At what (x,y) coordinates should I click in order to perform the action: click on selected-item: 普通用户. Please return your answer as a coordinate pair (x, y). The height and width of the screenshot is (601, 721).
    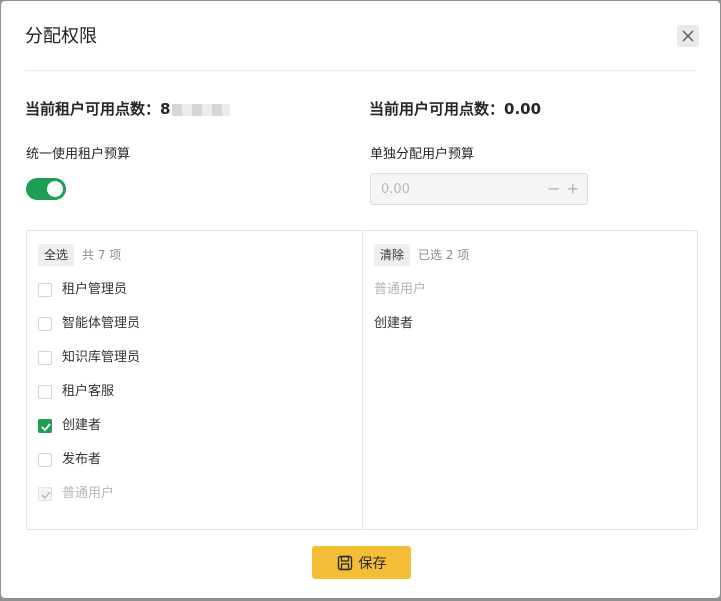
    Looking at the image, I should click on (400, 289).